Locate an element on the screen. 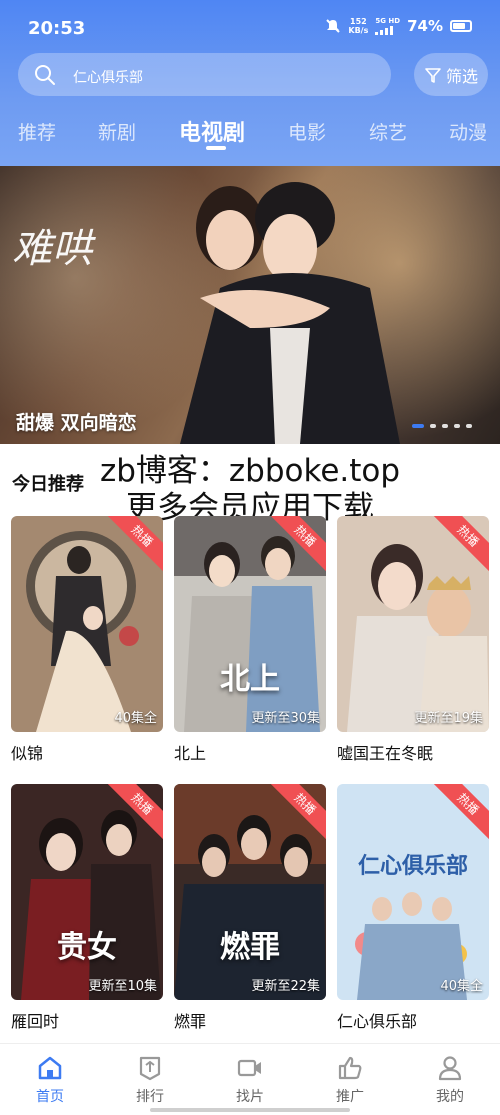 The width and height of the screenshot is (500, 1115). nav-promote: 推广 is located at coordinates (350, 1080).